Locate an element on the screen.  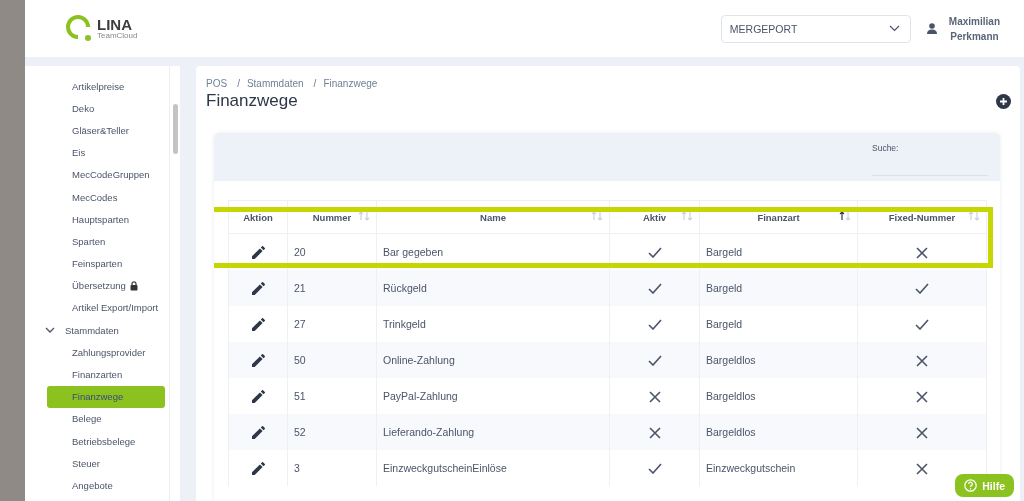
breadcrumb-link: Stammdaten is located at coordinates (275, 83).